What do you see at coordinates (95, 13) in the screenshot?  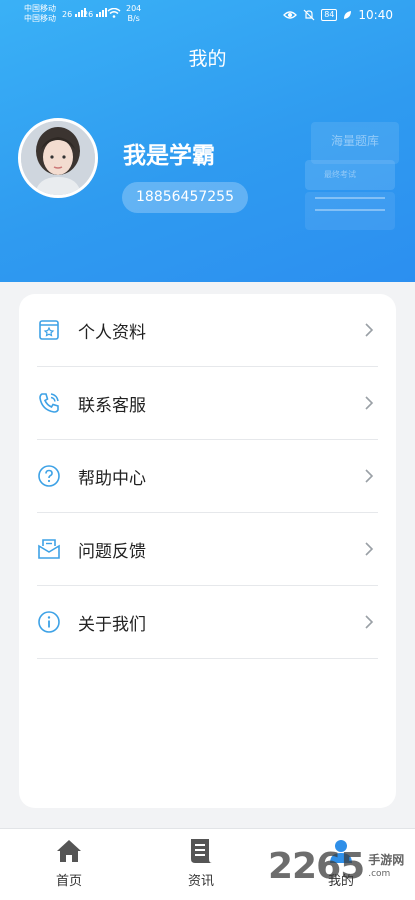 I see `signal-icon-2: 26` at bounding box center [95, 13].